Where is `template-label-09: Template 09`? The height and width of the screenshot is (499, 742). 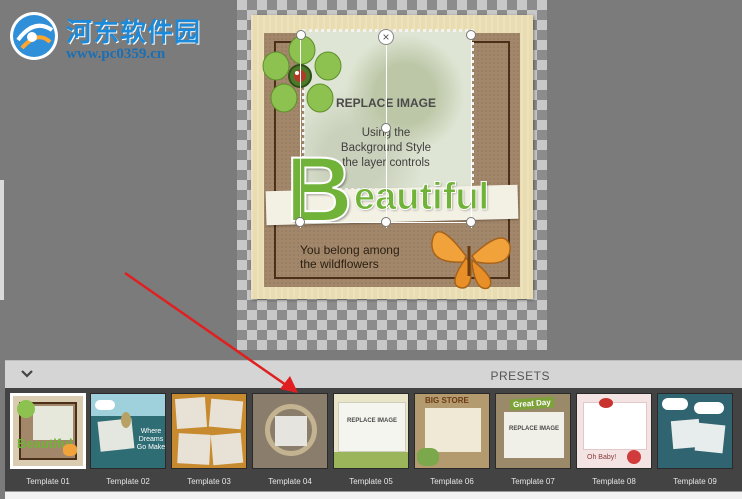
template-label-09: Template 09 is located at coordinates (695, 481).